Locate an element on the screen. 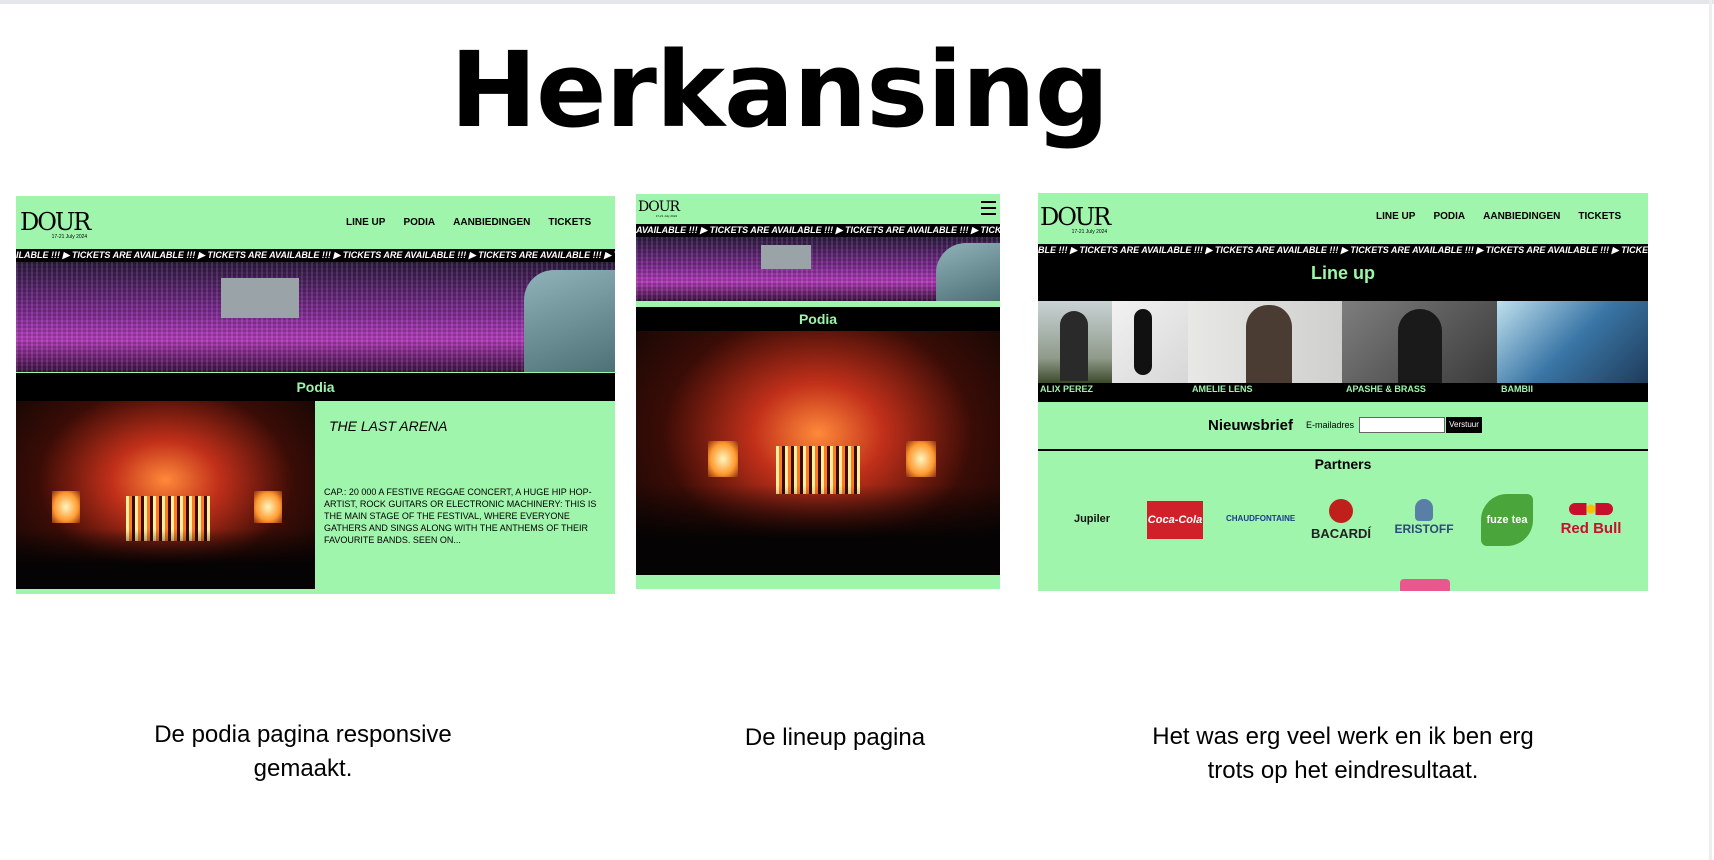 The width and height of the screenshot is (1714, 860). partner-logo-jupiler: Jupiler is located at coordinates (1092, 519).